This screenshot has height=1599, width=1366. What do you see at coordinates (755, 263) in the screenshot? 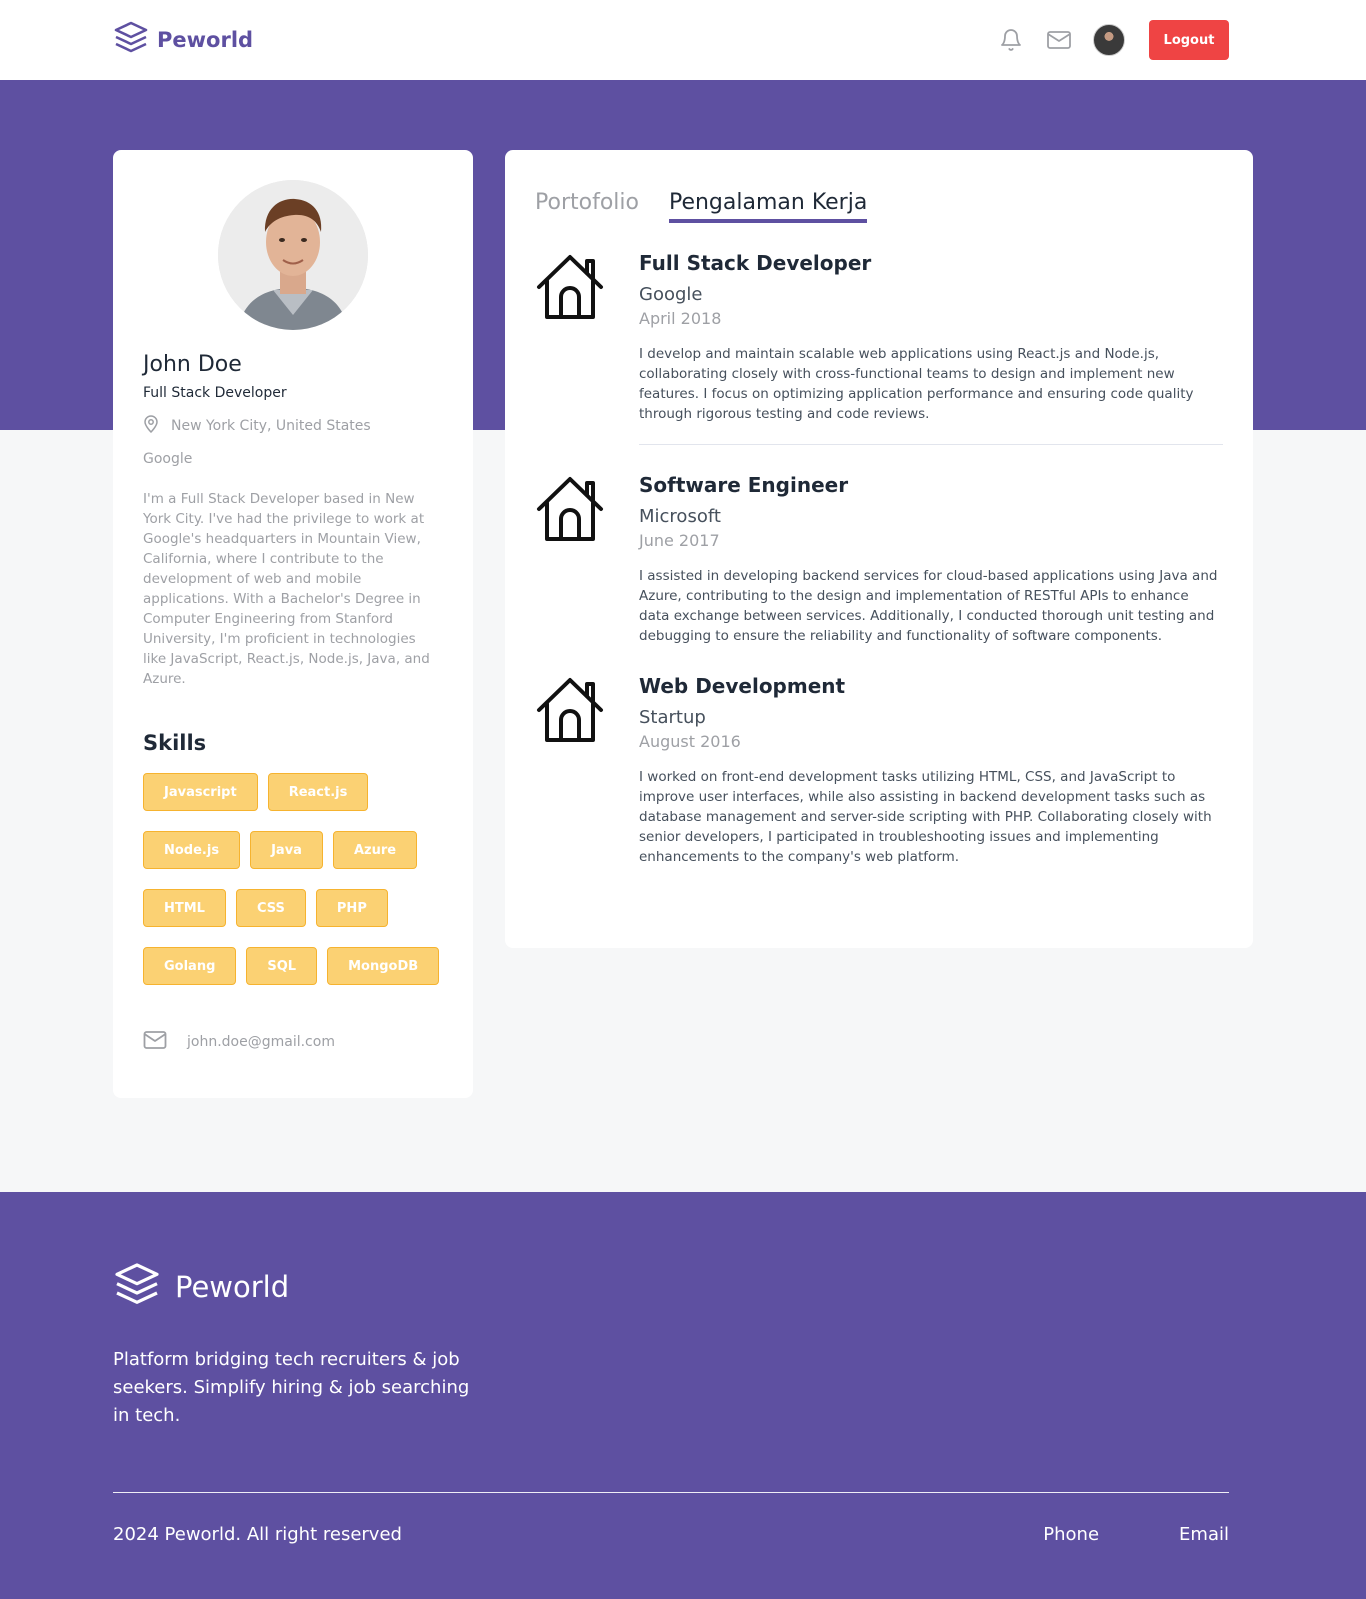
I see `experience-title: Full Stack Developer` at bounding box center [755, 263].